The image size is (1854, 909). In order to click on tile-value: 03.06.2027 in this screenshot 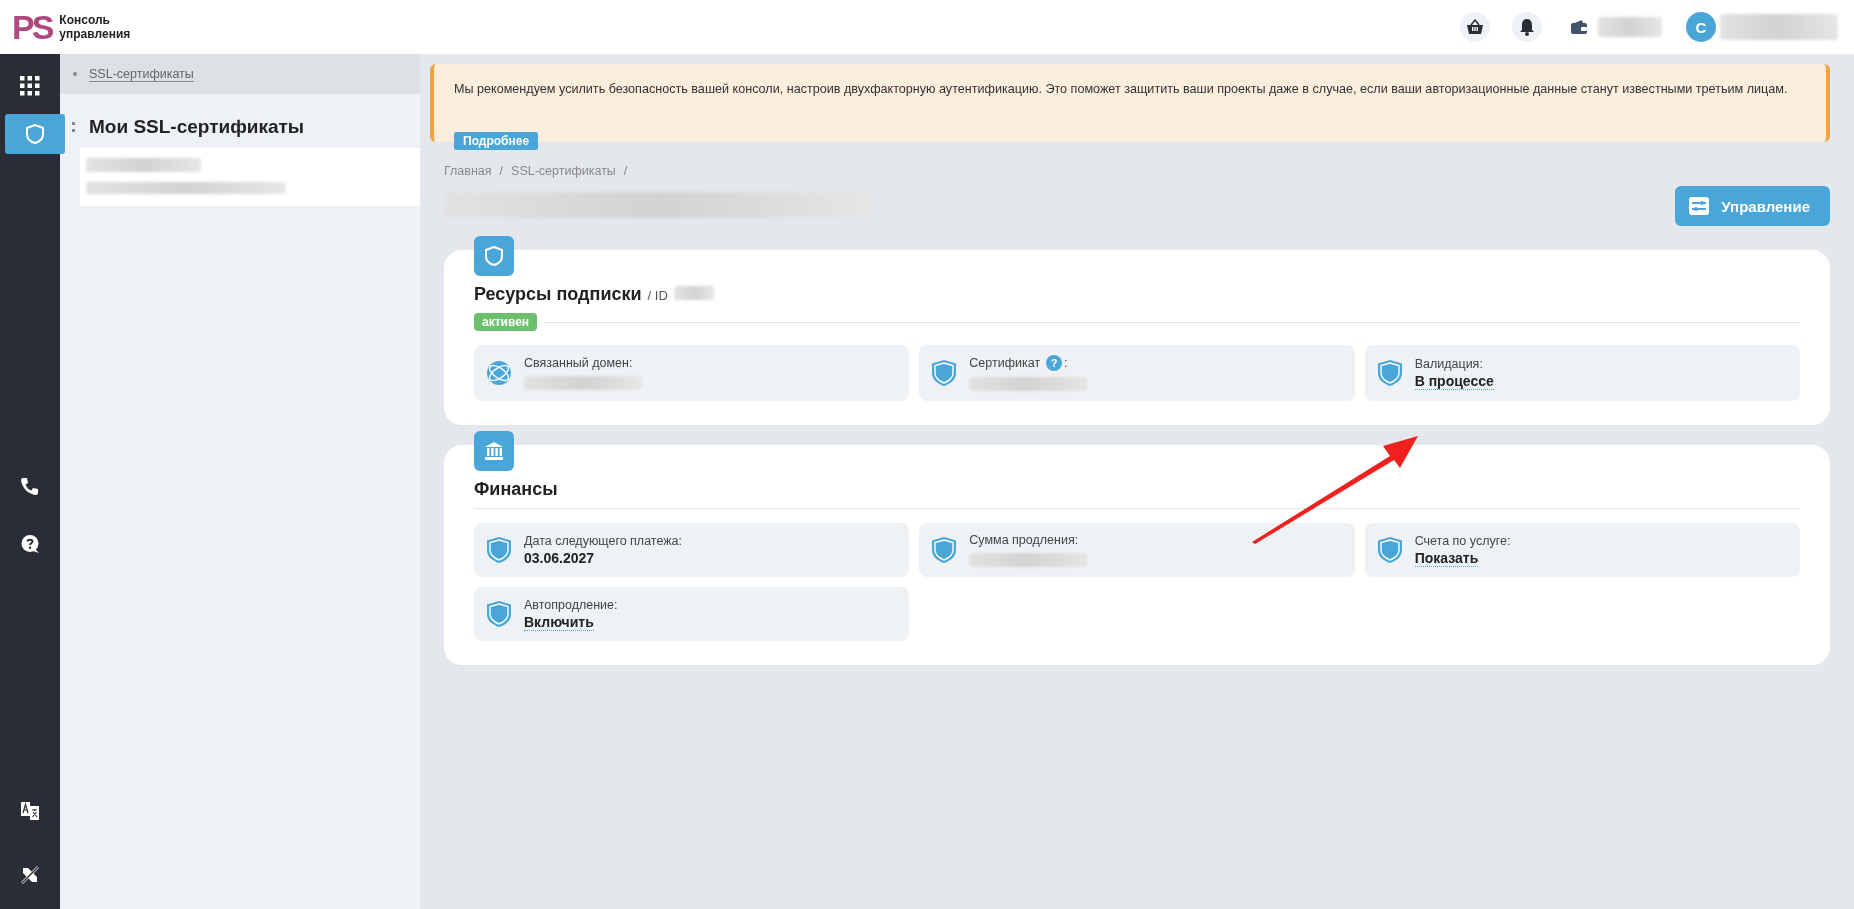, I will do `click(560, 558)`.